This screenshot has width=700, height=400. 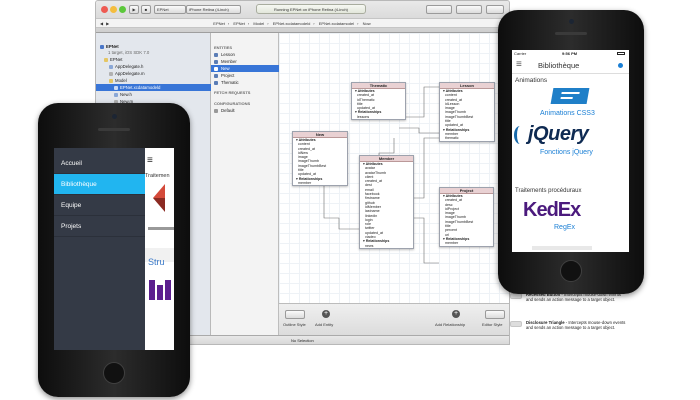 I want to click on kedex-logo: KedEx, so click(x=552, y=210).